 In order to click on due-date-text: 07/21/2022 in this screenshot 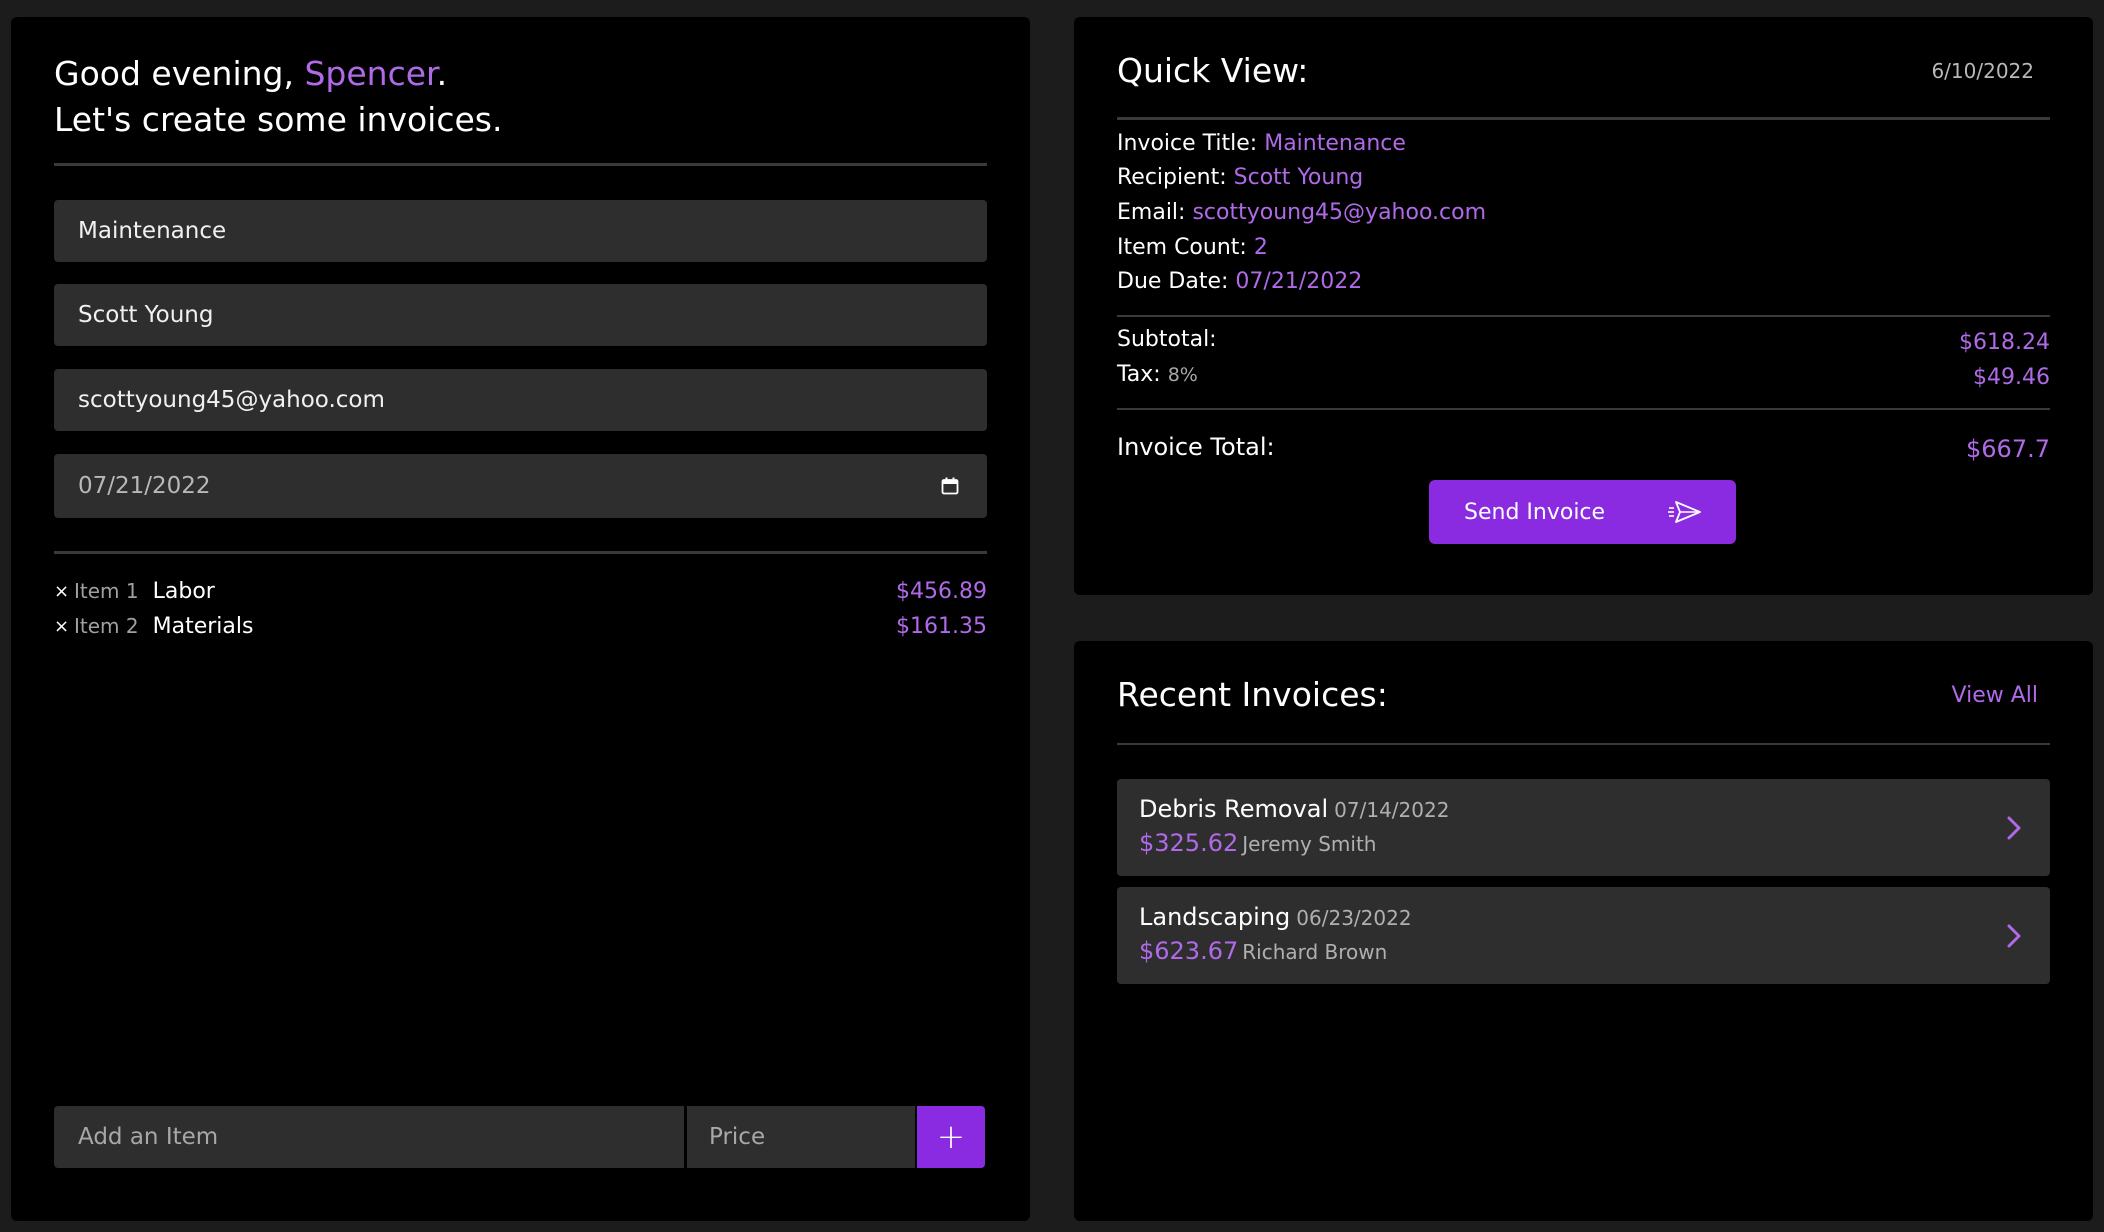, I will do `click(1299, 281)`.